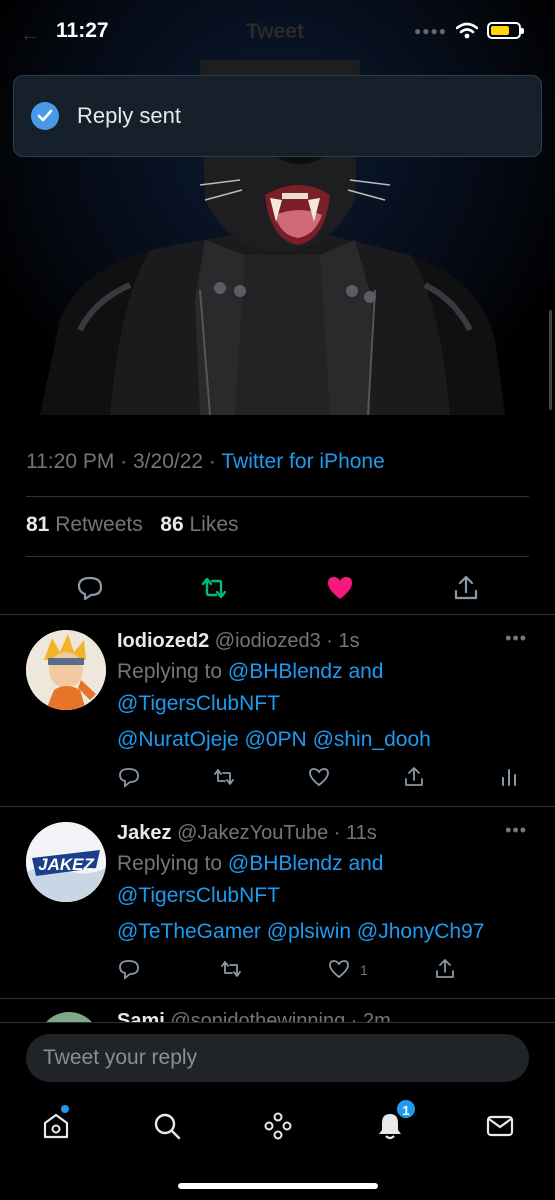 The image size is (555, 1200). I want to click on reply-header: Jakez @JakezYouTube · 11s, so click(247, 833).